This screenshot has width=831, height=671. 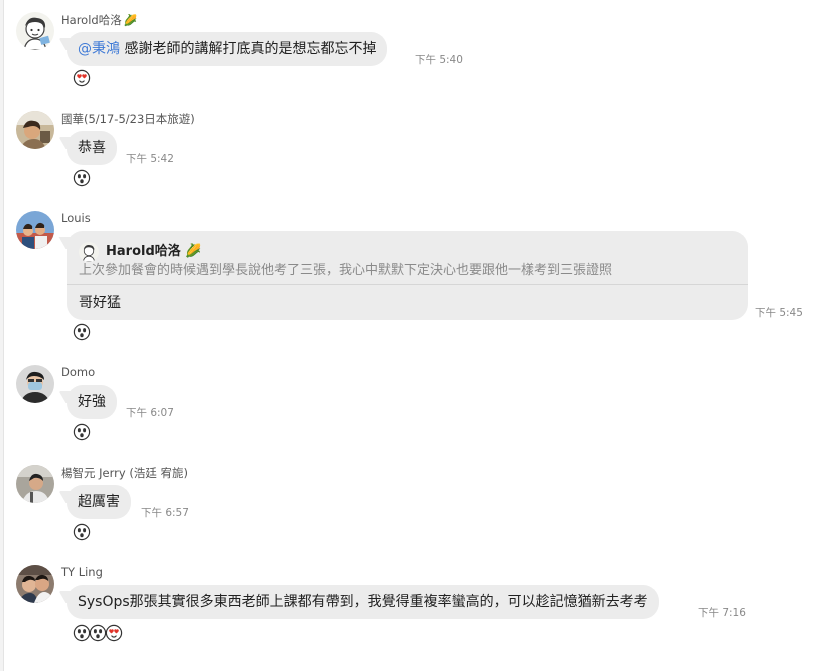 I want to click on chat-message: Harold哈洛 🌽 @秉鴻 感謝老師的講解打底真的是想忘都忘不掉 下午 5:40, so click(x=415, y=47).